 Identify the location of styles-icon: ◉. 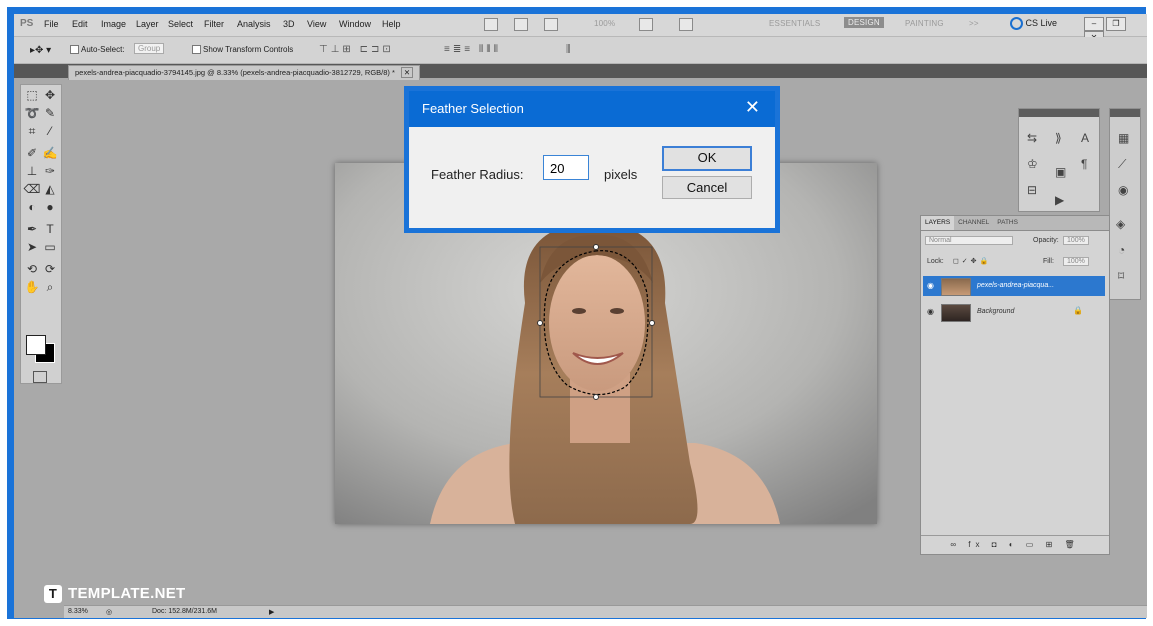
(1123, 190).